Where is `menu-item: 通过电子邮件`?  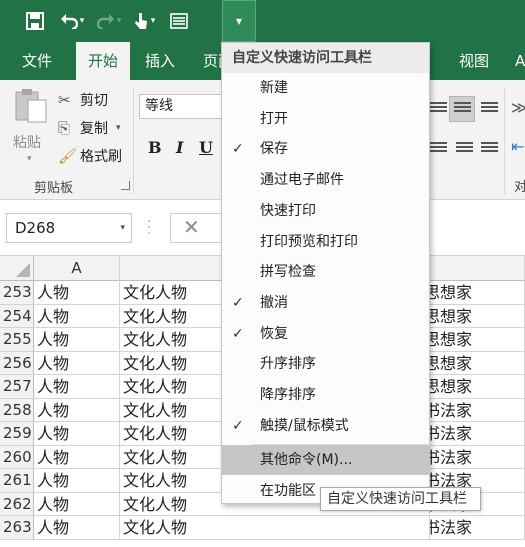 menu-item: 通过电子邮件 is located at coordinates (325, 180).